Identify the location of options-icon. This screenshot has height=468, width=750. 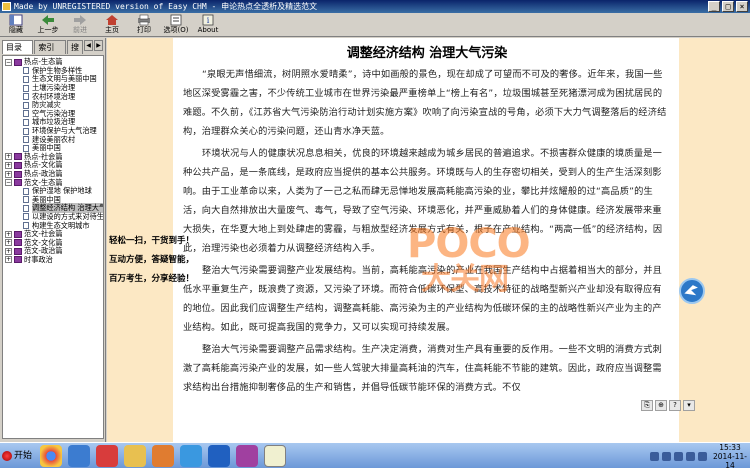
(176, 20).